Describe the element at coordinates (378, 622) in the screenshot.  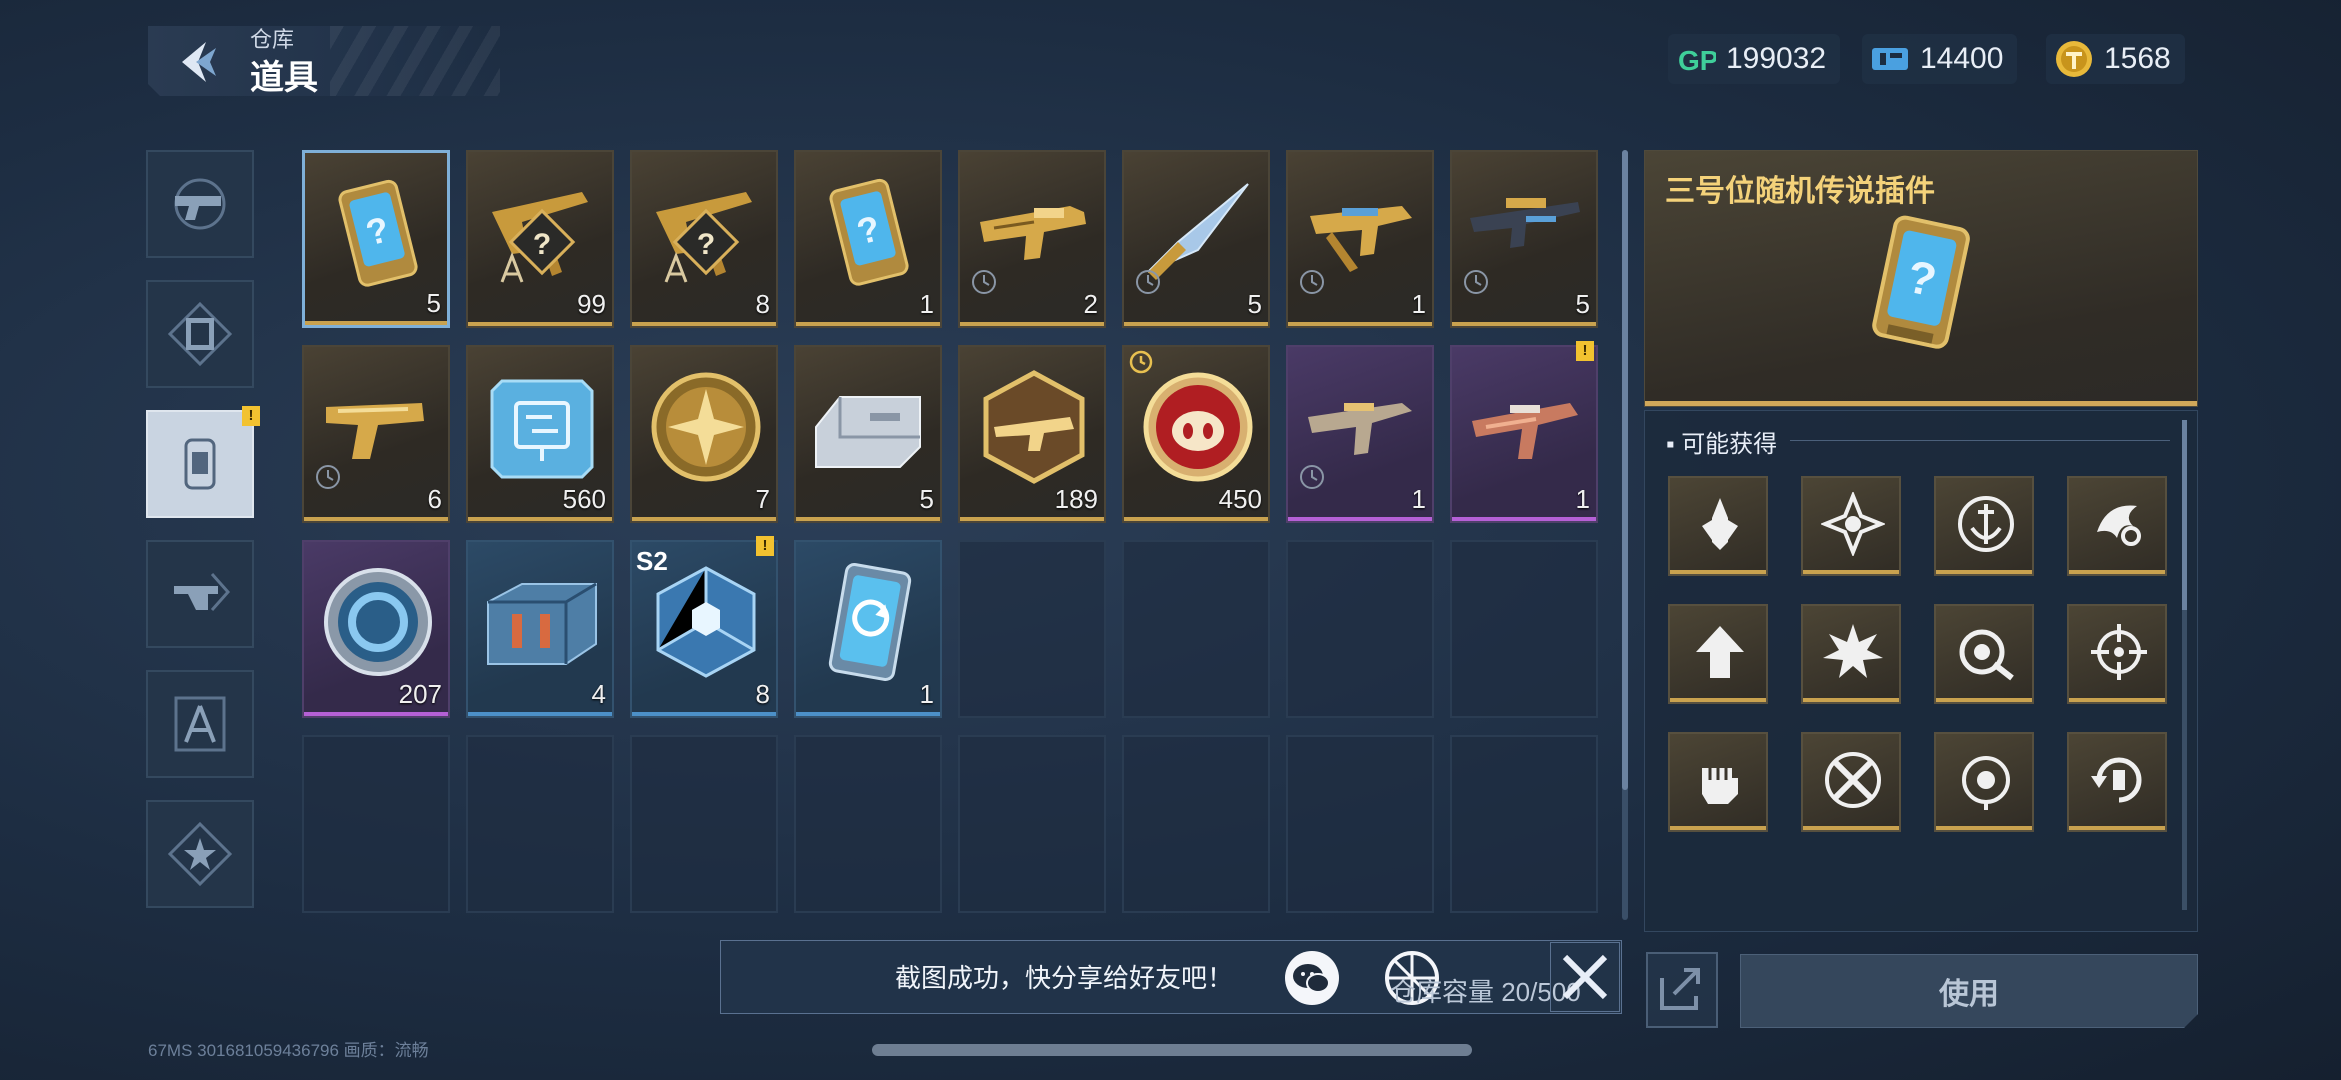
I see `ring-token-icon` at that location.